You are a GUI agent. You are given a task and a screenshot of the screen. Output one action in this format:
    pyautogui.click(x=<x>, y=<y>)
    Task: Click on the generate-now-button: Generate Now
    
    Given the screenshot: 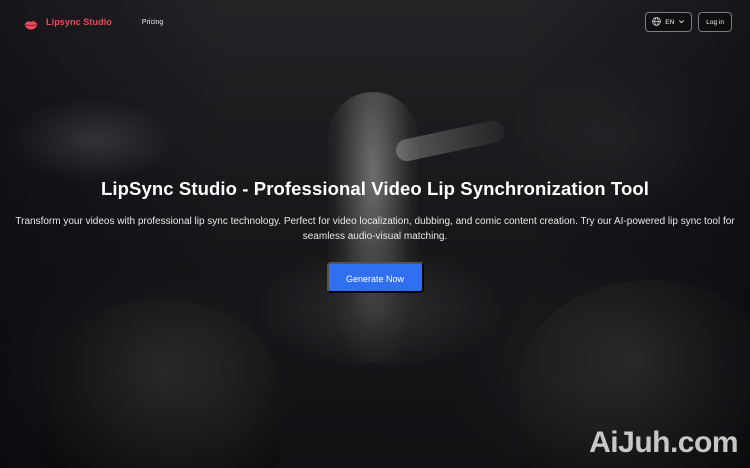 What is the action you would take?
    pyautogui.click(x=375, y=277)
    